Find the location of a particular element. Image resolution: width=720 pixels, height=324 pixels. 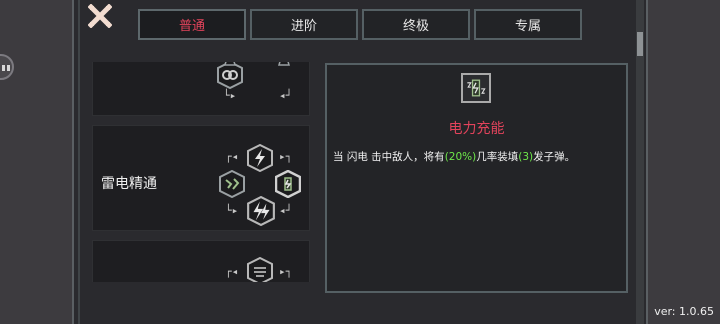

desc-chance: (20%) is located at coordinates (460, 157).